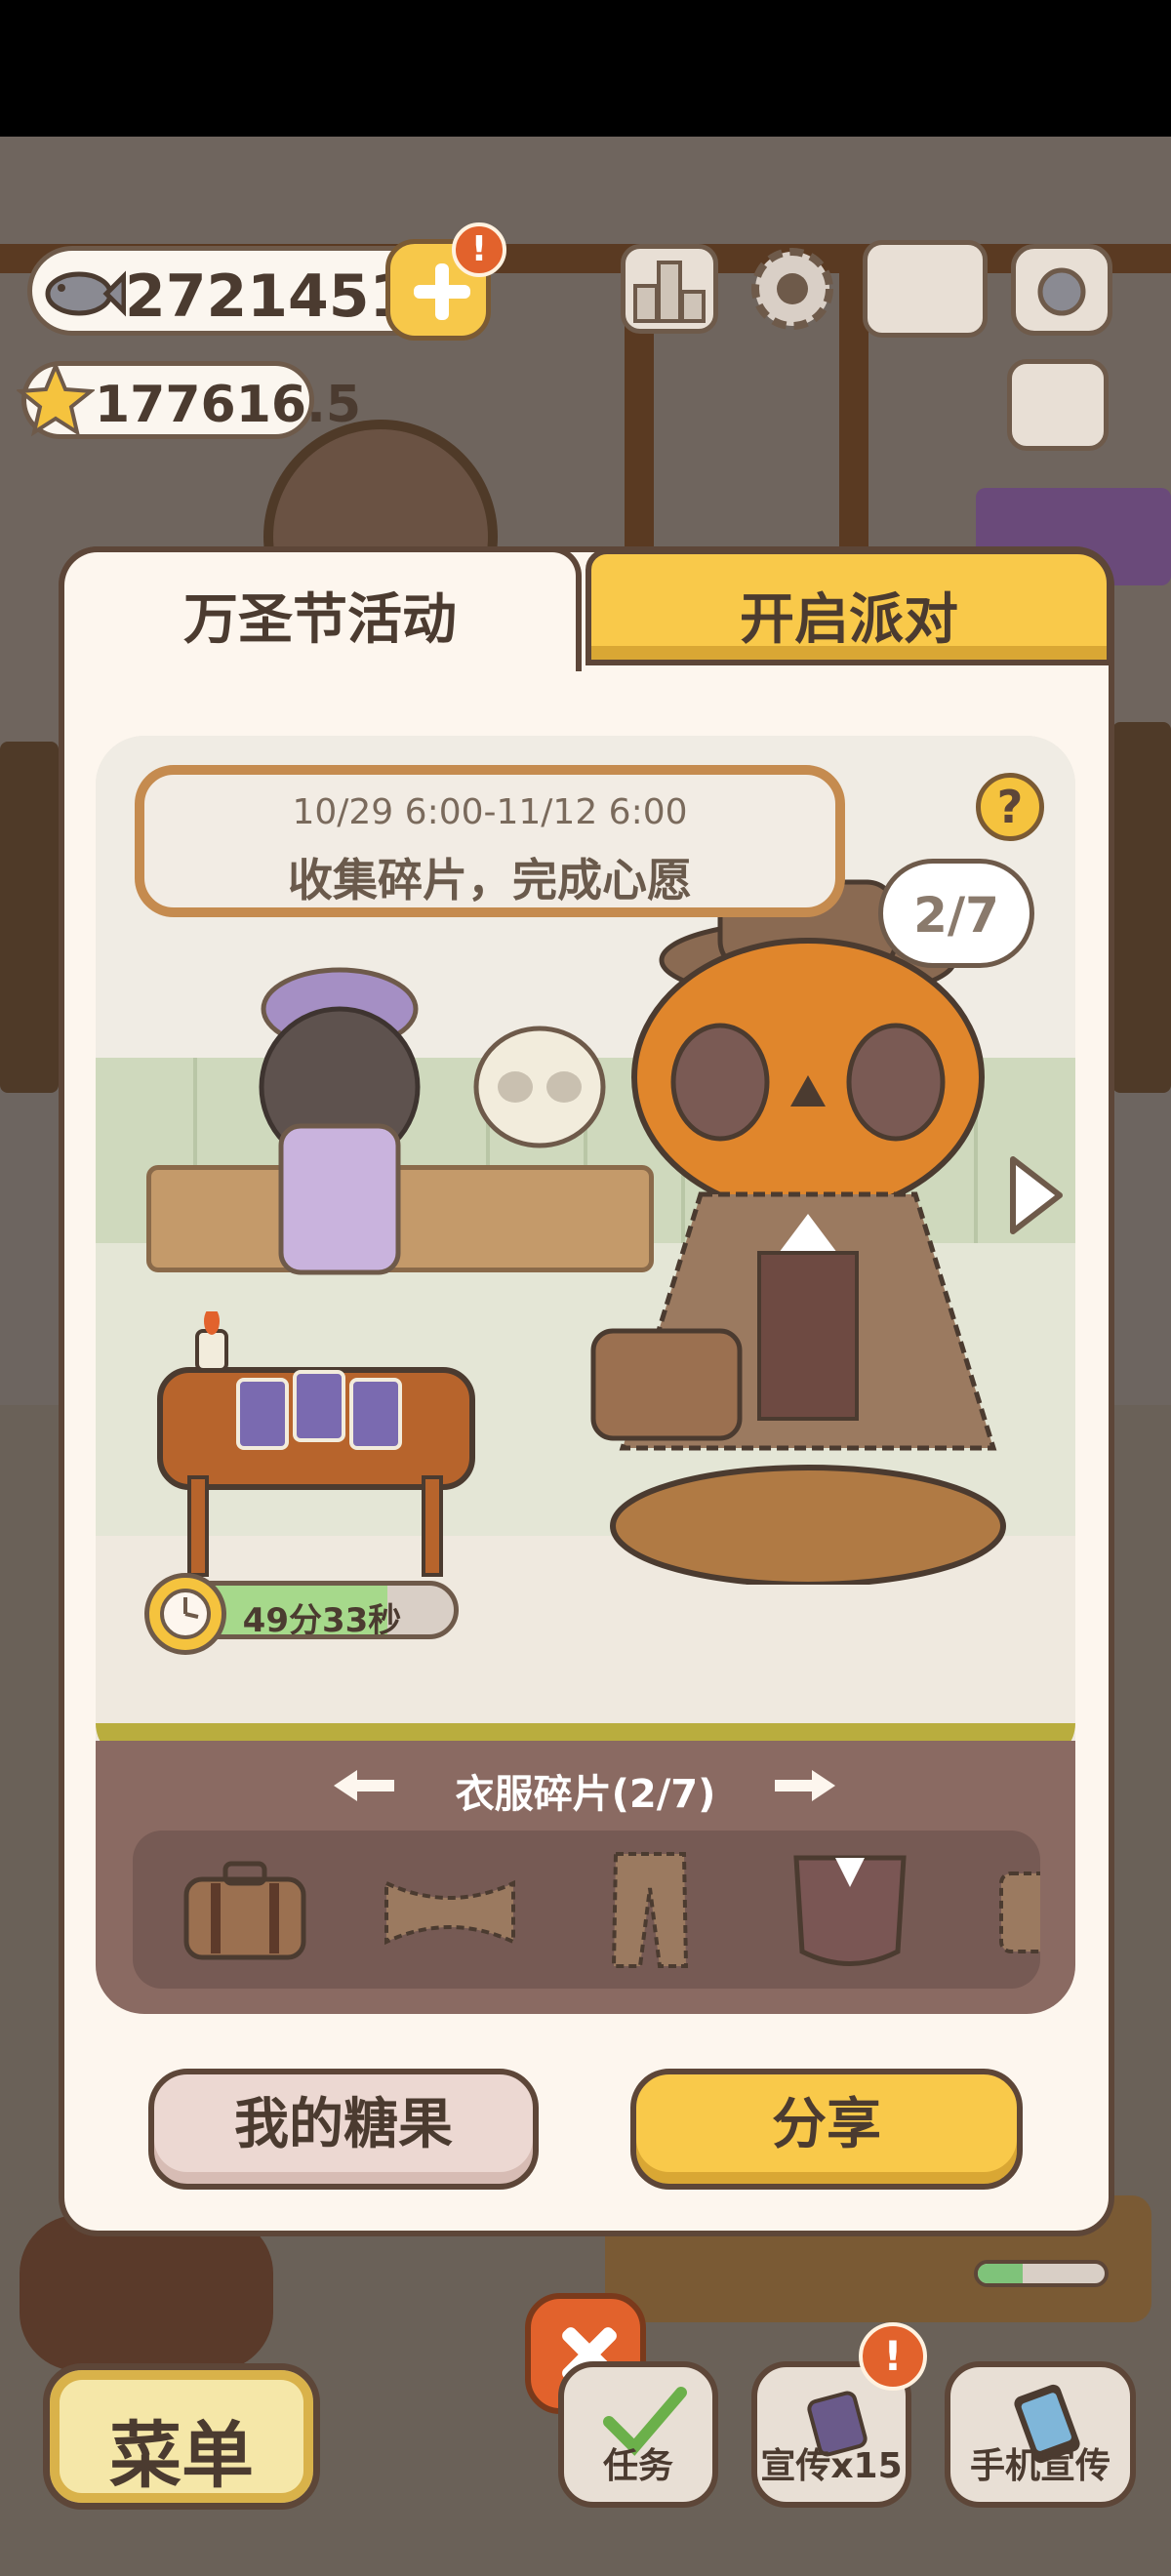  Describe the element at coordinates (343, 2129) in the screenshot. I see `my-candy-button: 我的糖果` at that location.